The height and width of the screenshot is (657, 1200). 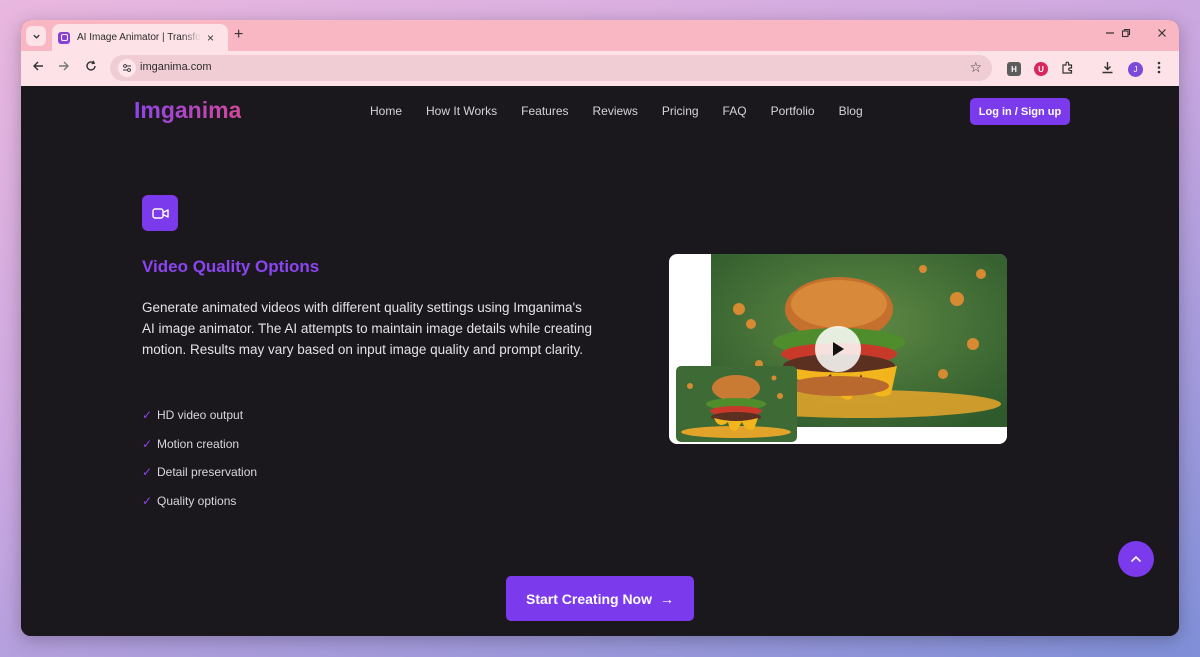 What do you see at coordinates (127, 68) in the screenshot?
I see `site-info-icon` at bounding box center [127, 68].